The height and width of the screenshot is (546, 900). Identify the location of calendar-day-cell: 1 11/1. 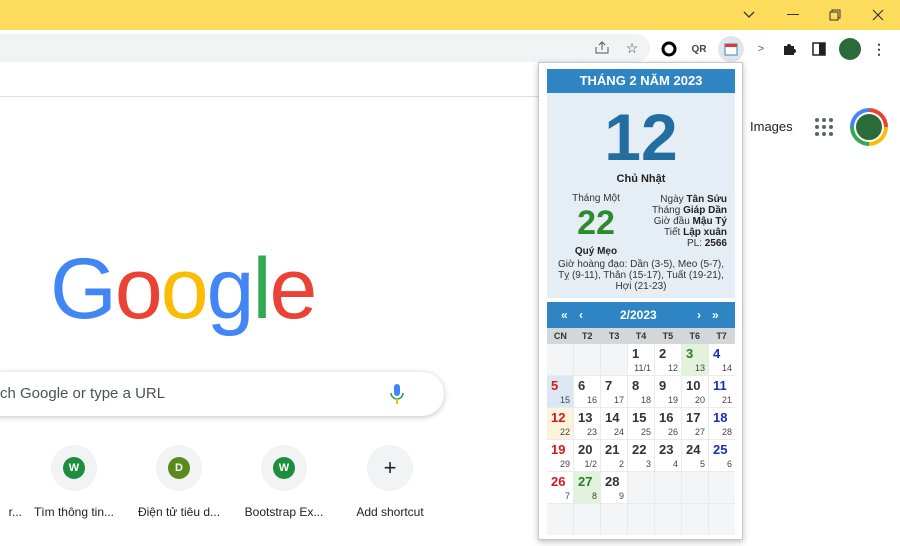
(641, 359).